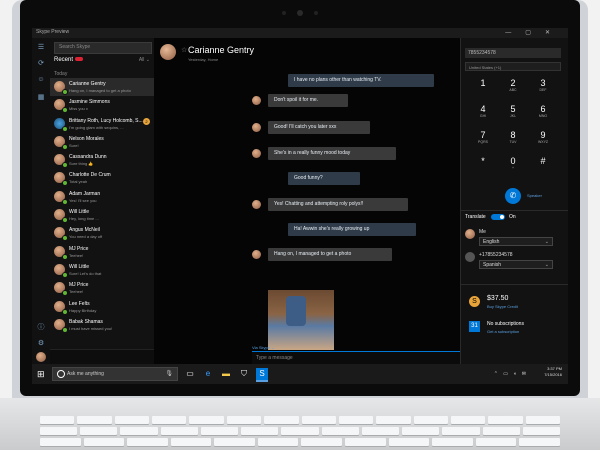  What do you see at coordinates (41, 357) in the screenshot?
I see `profile-avatar` at bounding box center [41, 357].